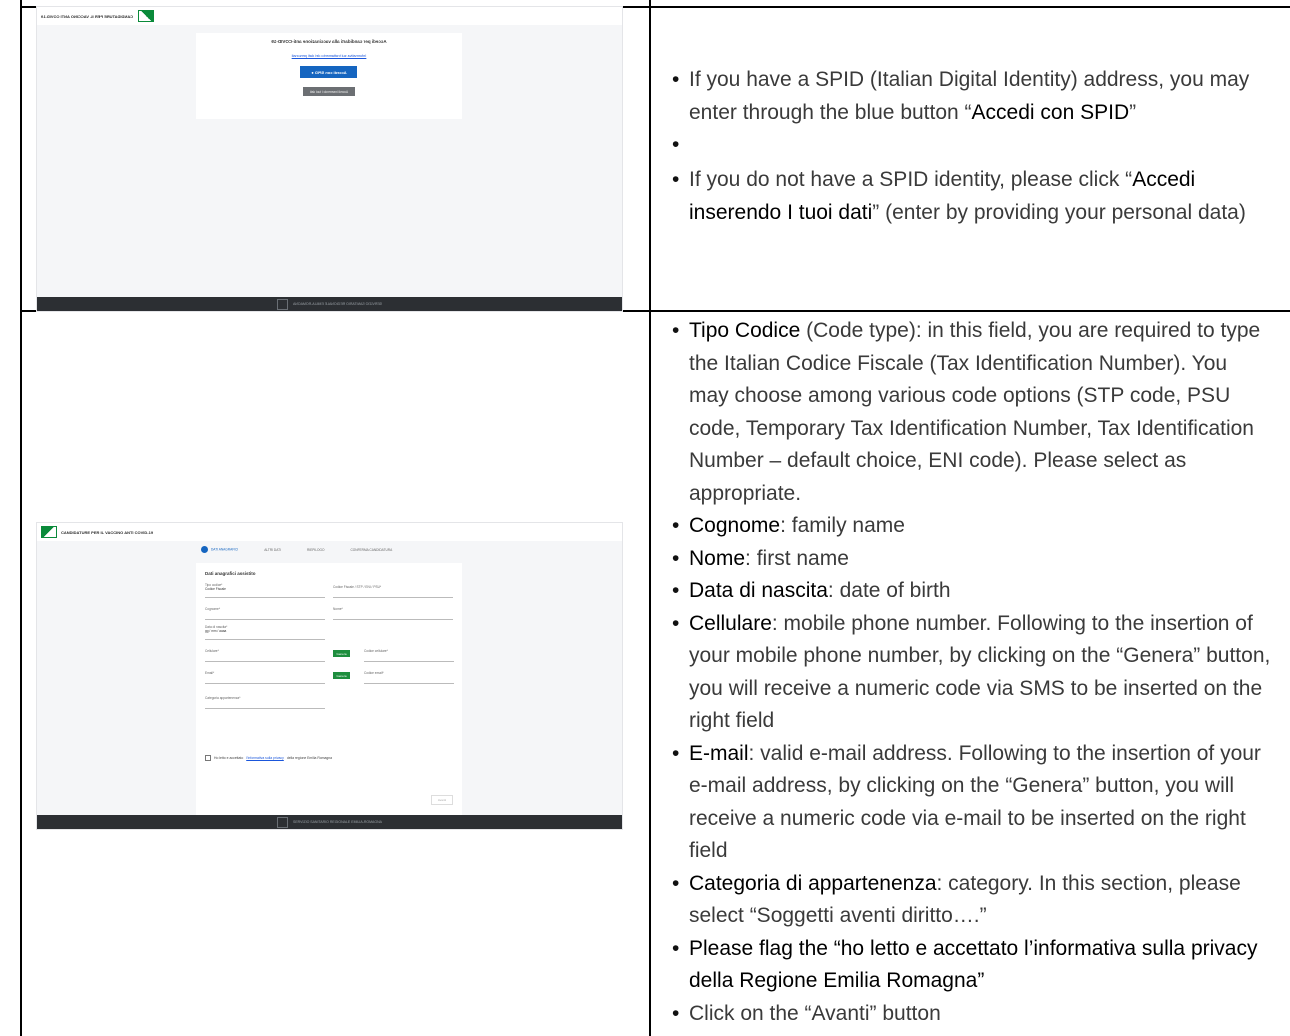  I want to click on avanti-button: Avanti, so click(442, 800).